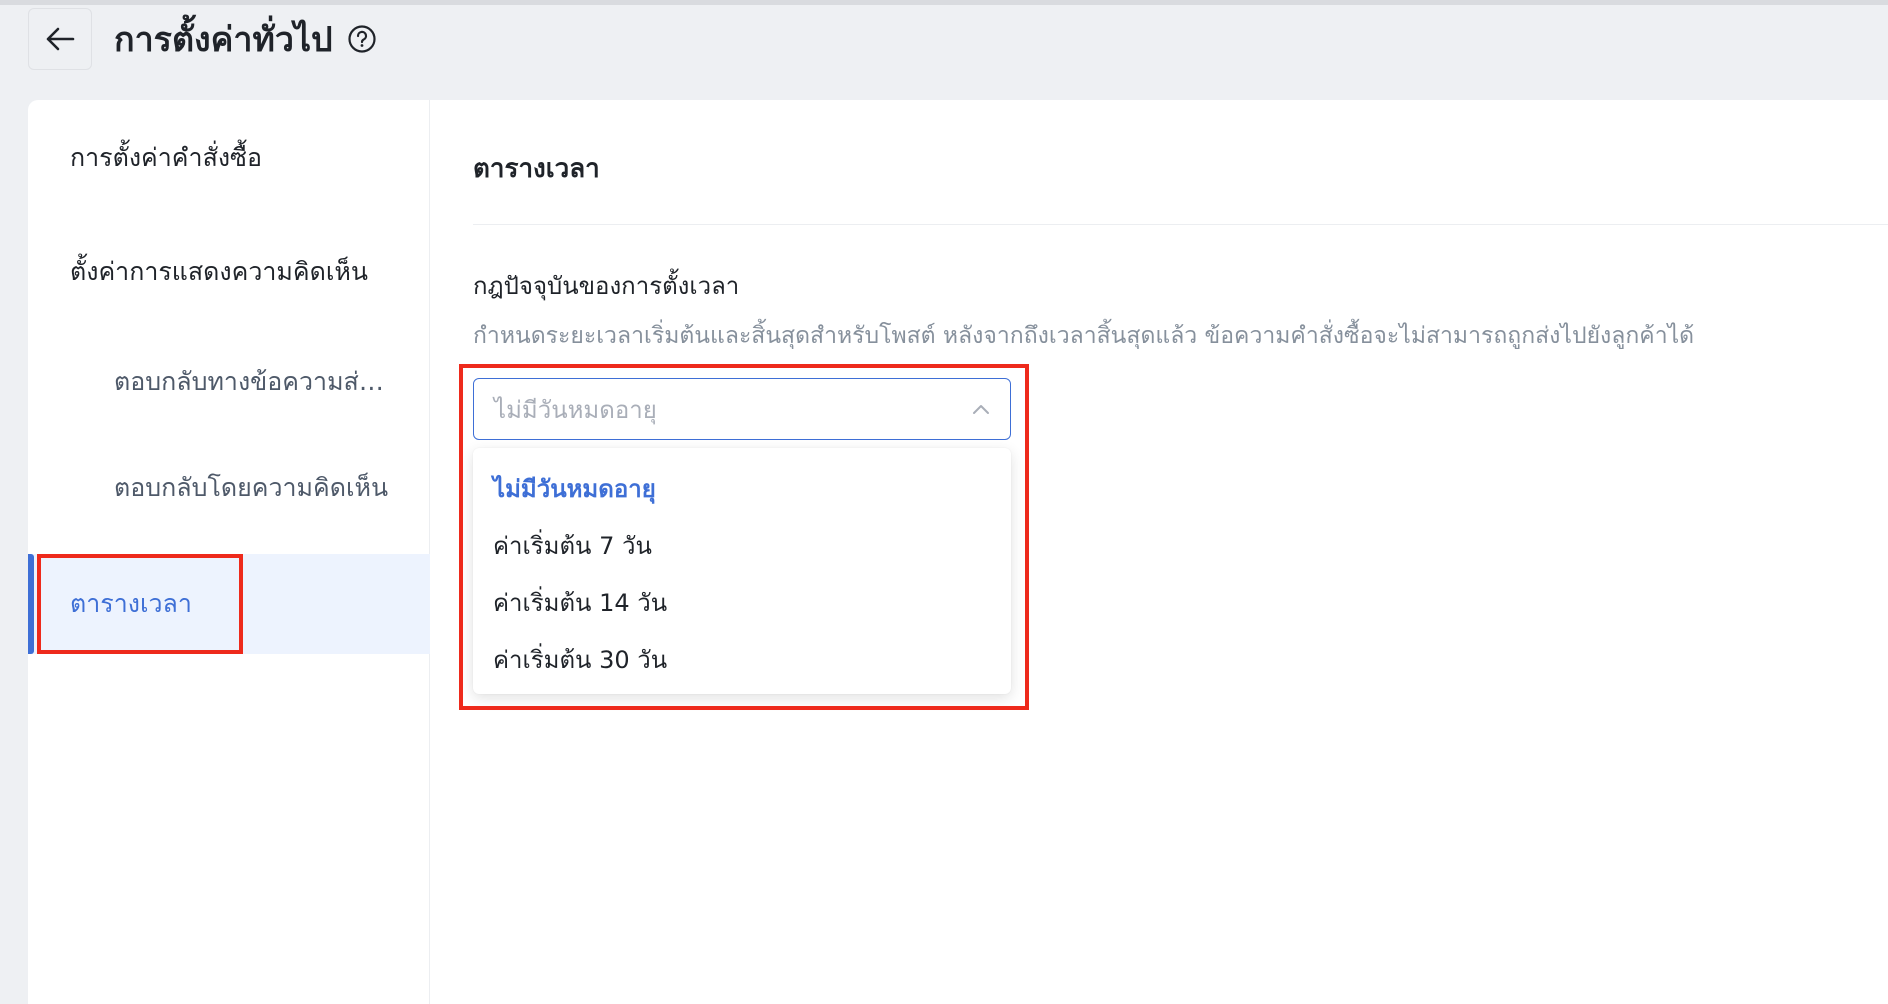 Image resolution: width=1888 pixels, height=1004 pixels. What do you see at coordinates (229, 604) in the screenshot?
I see `sidebar-item-schedule: ตารางเวลา` at bounding box center [229, 604].